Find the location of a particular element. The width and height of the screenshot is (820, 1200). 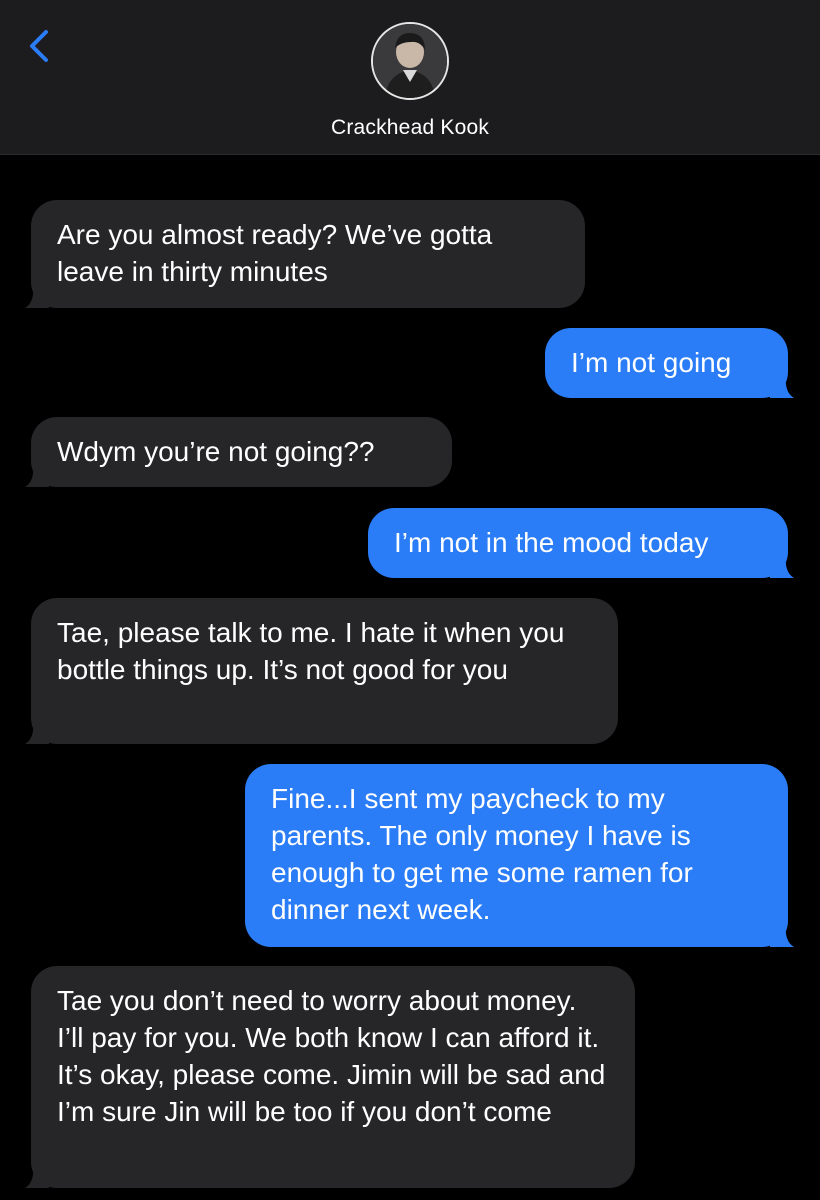

message-bubble-outgoing: I’m not going is located at coordinates (669, 363).